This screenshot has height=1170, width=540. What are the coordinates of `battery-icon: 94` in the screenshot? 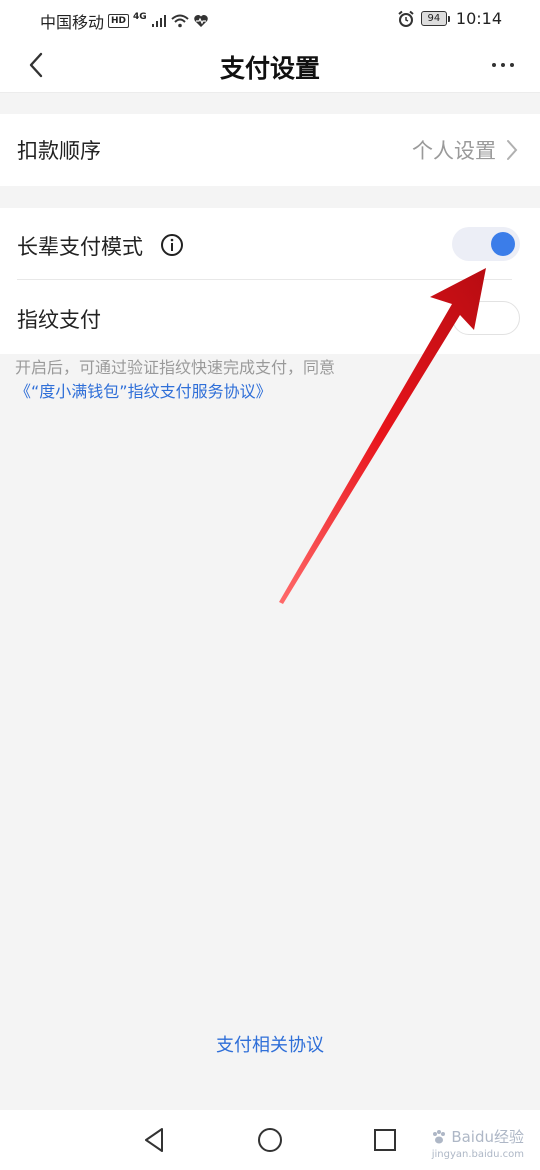 It's located at (435, 18).